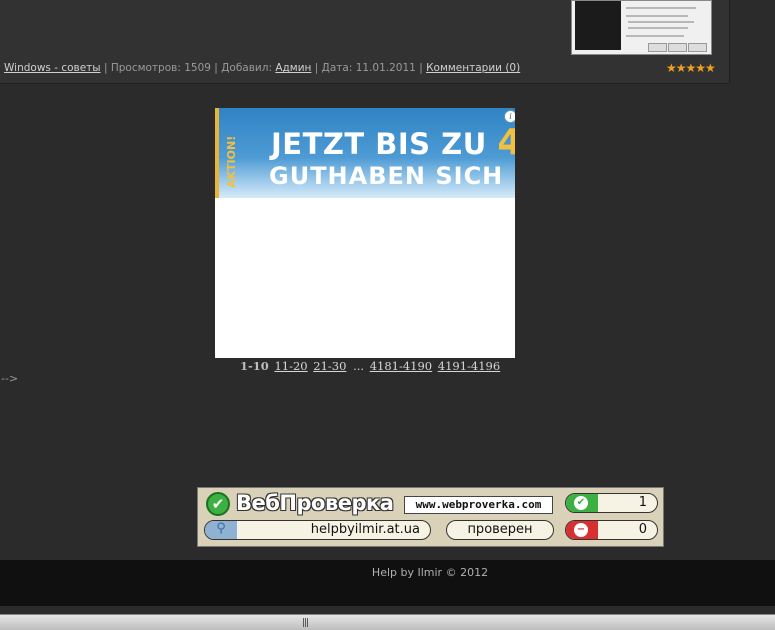 The height and width of the screenshot is (630, 775). I want to click on pagination-current: 1-10, so click(254, 366).